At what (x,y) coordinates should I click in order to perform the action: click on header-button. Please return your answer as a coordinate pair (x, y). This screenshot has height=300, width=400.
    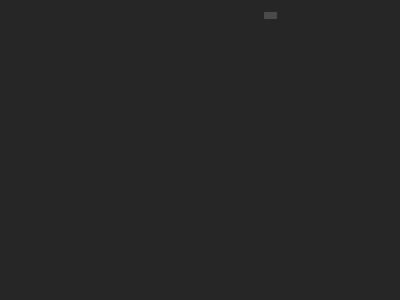
    Looking at the image, I should click on (270, 15).